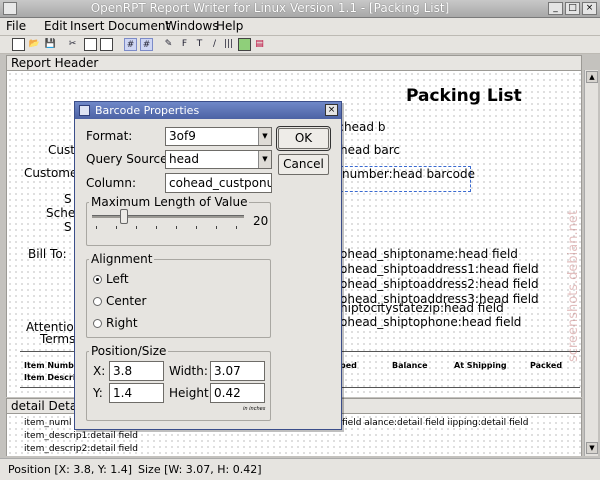 The width and height of the screenshot is (600, 480). What do you see at coordinates (18, 44) in the screenshot?
I see `new-icon` at bounding box center [18, 44].